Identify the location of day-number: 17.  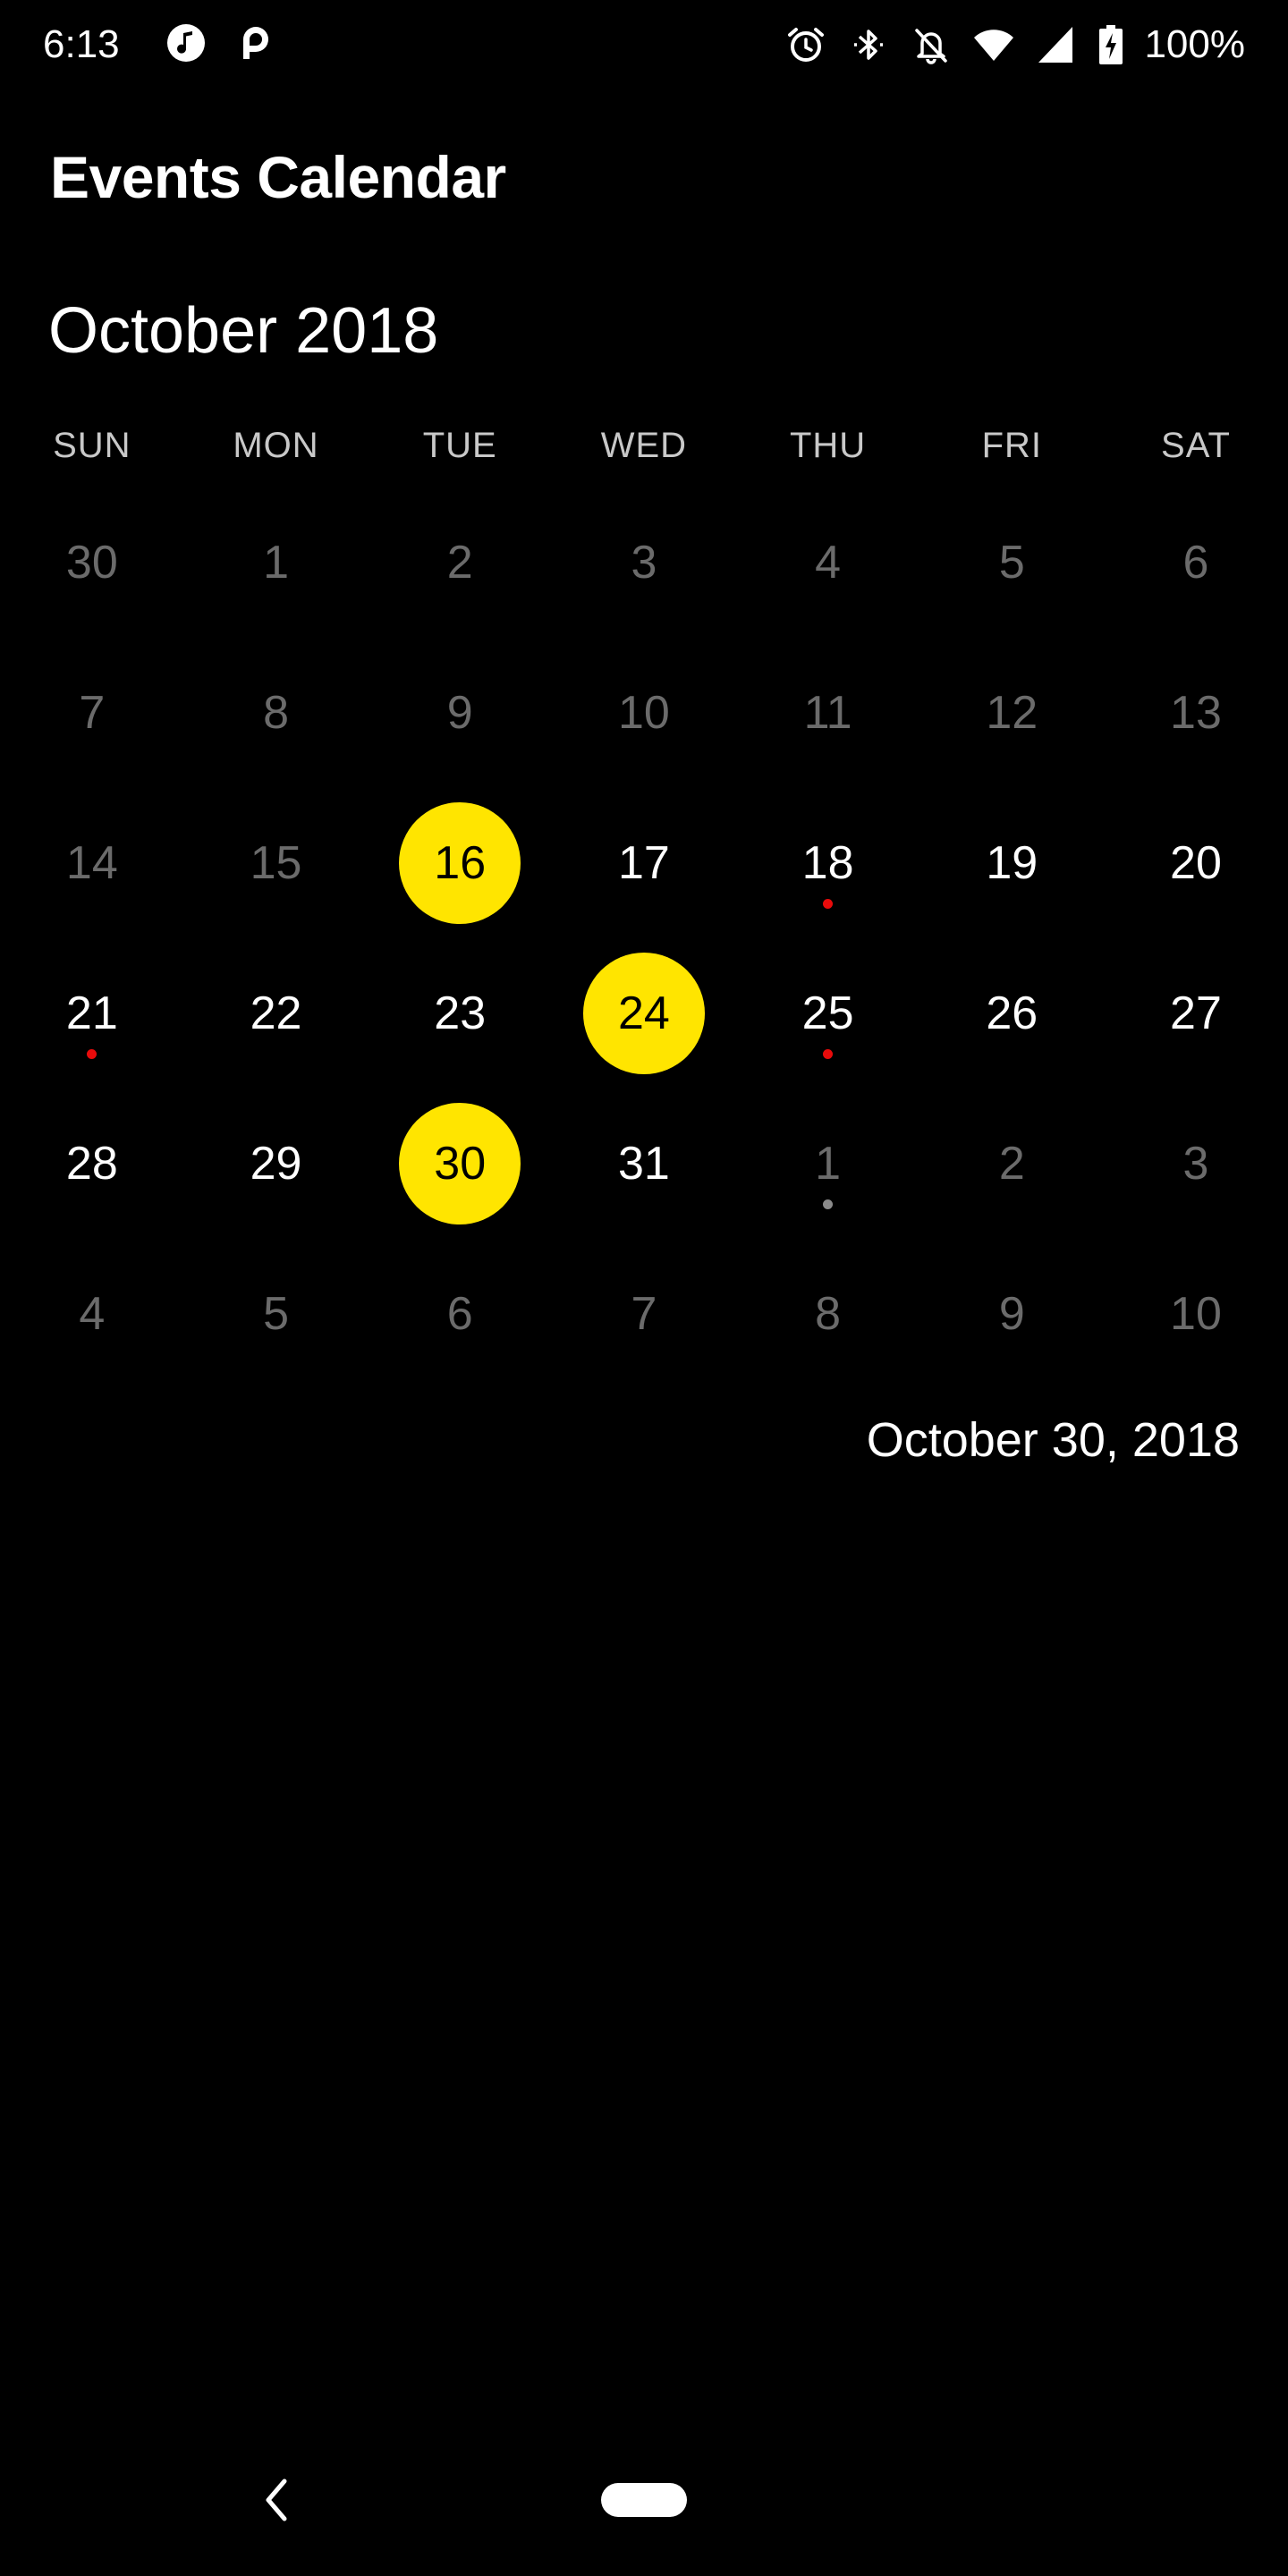
(643, 863).